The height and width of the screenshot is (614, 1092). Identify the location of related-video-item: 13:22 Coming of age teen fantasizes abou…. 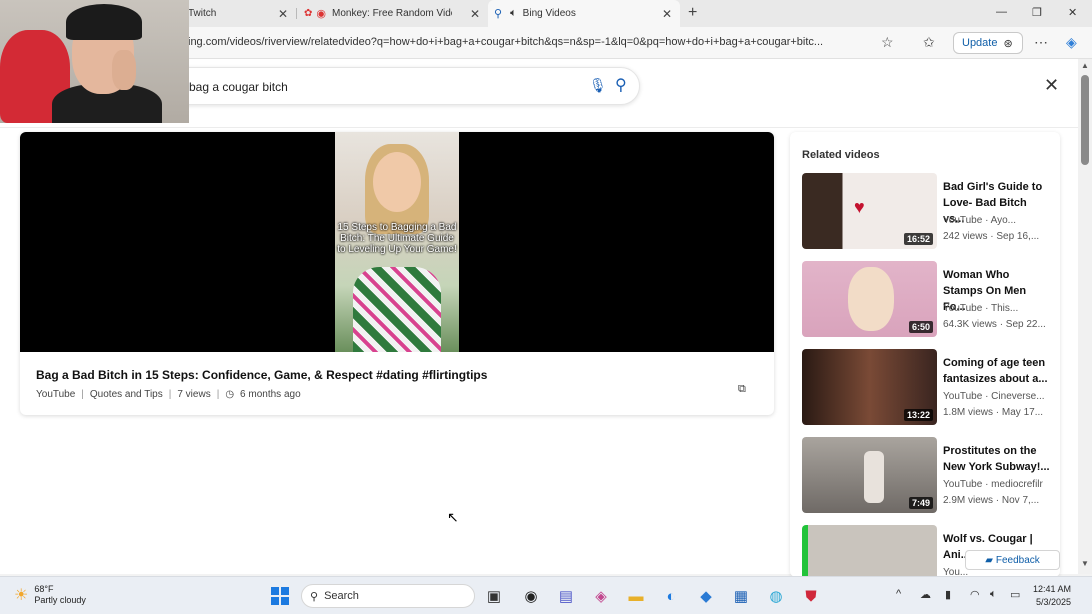
(927, 387).